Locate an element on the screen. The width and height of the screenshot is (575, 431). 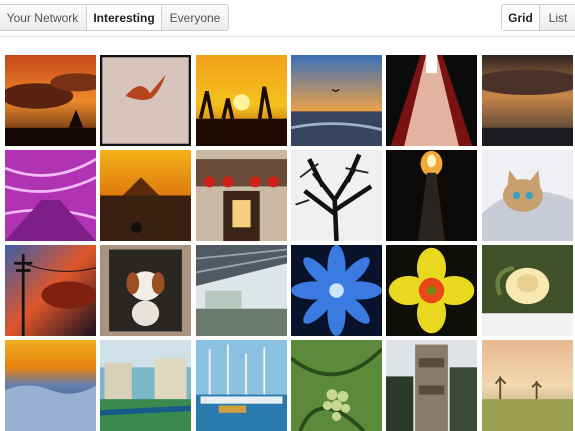
red-bridge-icon is located at coordinates (431, 100).